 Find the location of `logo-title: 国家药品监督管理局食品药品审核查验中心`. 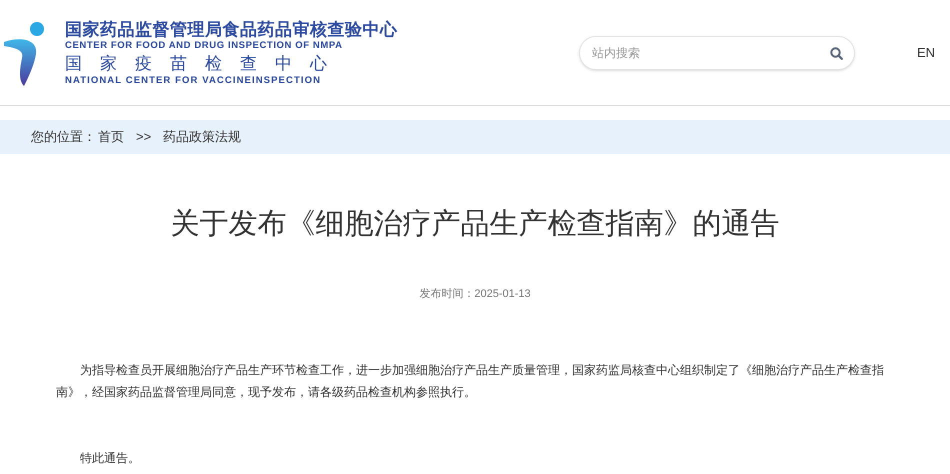

logo-title: 国家药品监督管理局食品药品审核查验中心 is located at coordinates (231, 30).